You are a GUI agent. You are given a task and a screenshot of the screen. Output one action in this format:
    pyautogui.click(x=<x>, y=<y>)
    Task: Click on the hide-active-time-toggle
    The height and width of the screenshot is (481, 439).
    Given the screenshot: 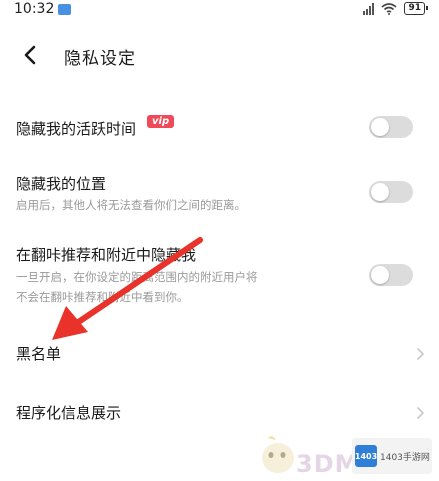 What is the action you would take?
    pyautogui.click(x=391, y=127)
    